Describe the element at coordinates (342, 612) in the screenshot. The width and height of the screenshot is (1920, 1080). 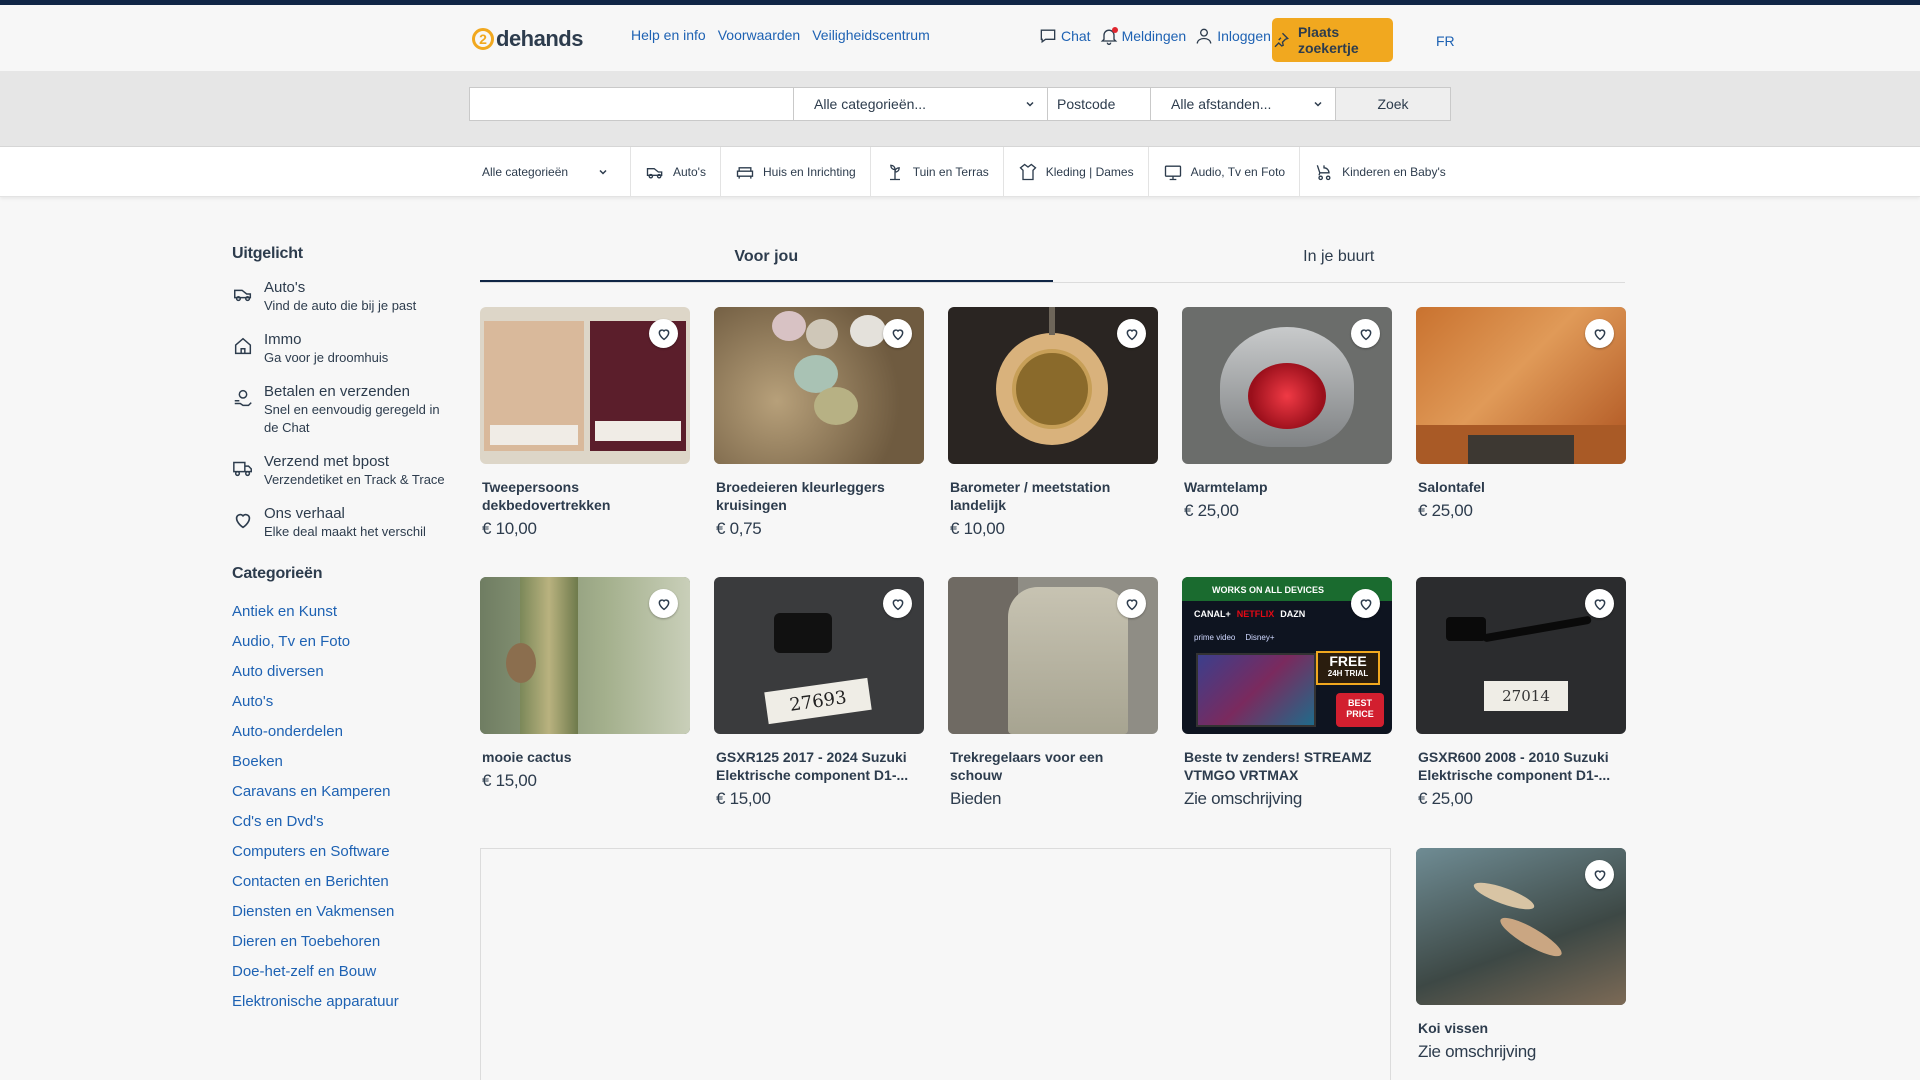
I see `category-link: Antiek en Kunst` at that location.